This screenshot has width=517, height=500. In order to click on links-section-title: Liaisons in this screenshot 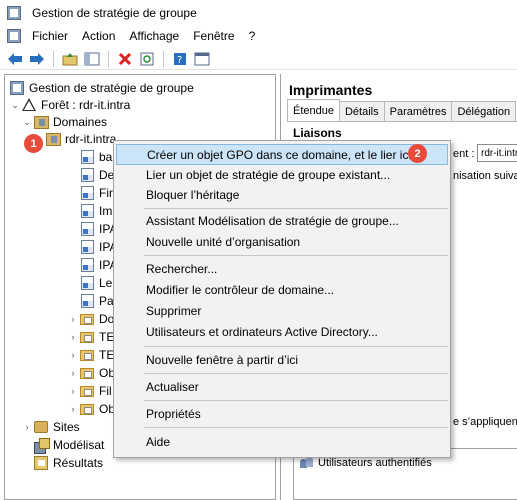, I will do `click(317, 133)`.